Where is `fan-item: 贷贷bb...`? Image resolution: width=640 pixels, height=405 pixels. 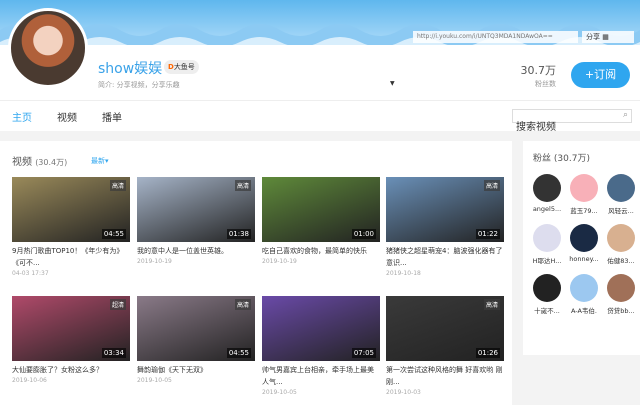
fan-item: 贷贷bb... is located at coordinates (621, 294).